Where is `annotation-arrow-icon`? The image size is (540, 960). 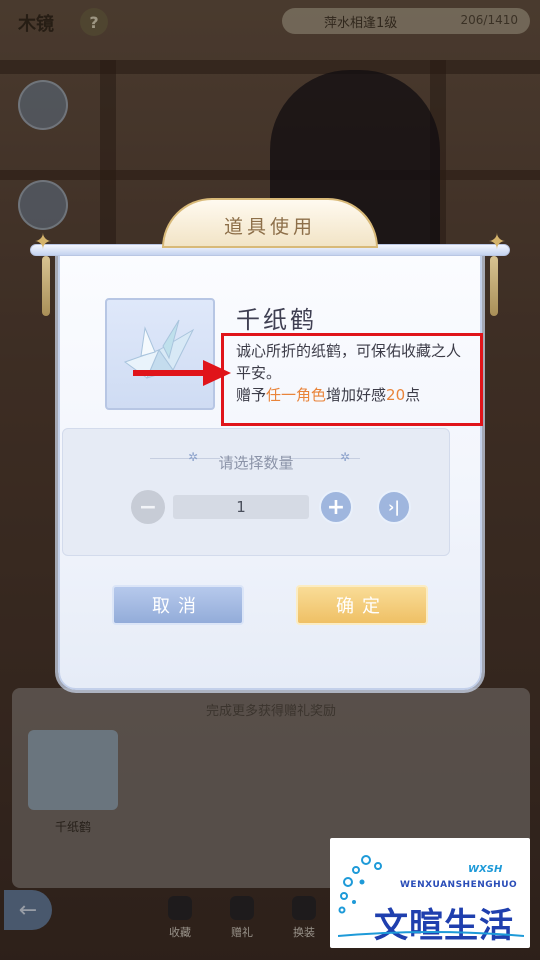 annotation-arrow-icon is located at coordinates (182, 373).